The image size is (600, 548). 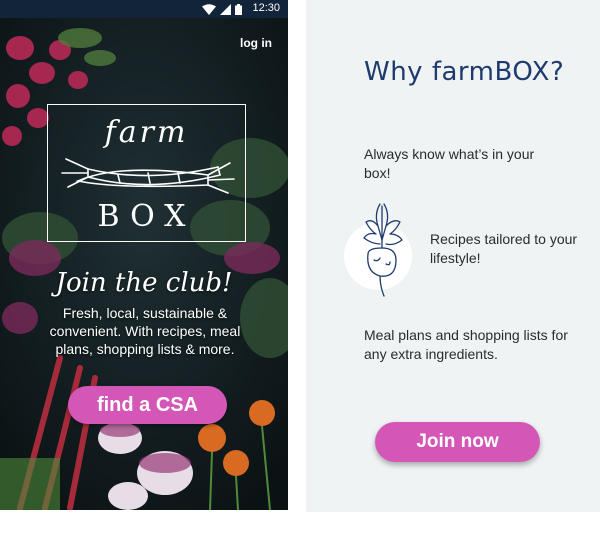 What do you see at coordinates (383, 250) in the screenshot?
I see `beet-icon` at bounding box center [383, 250].